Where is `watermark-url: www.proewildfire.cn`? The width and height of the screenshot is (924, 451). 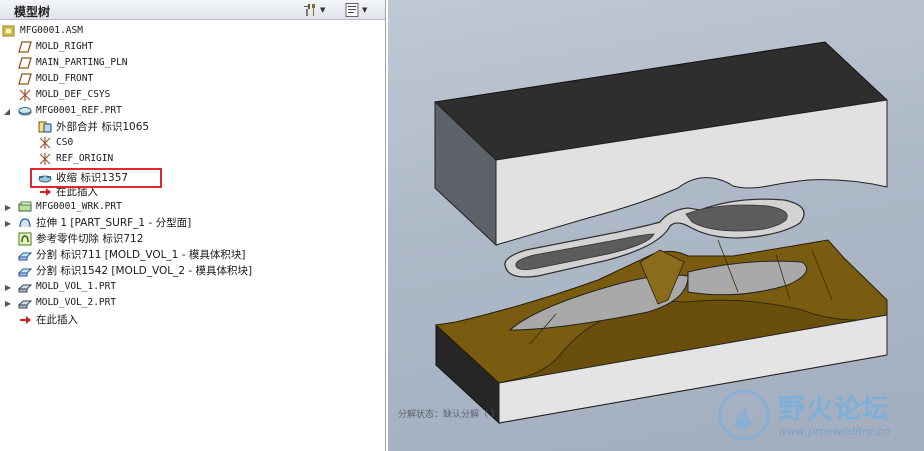 watermark-url: www.proewildfire.cn is located at coordinates (834, 431).